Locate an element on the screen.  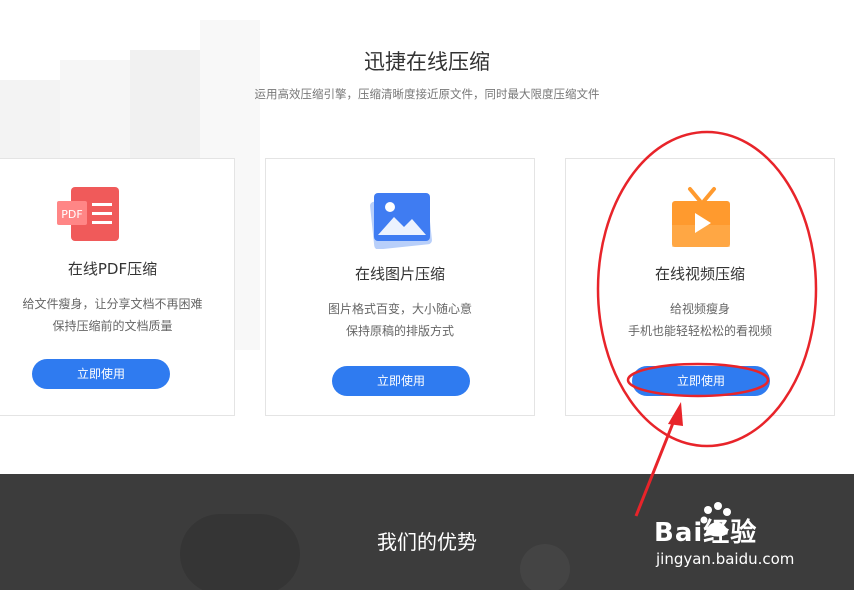
video-use-now-button: 立即使用 is located at coordinates (701, 381).